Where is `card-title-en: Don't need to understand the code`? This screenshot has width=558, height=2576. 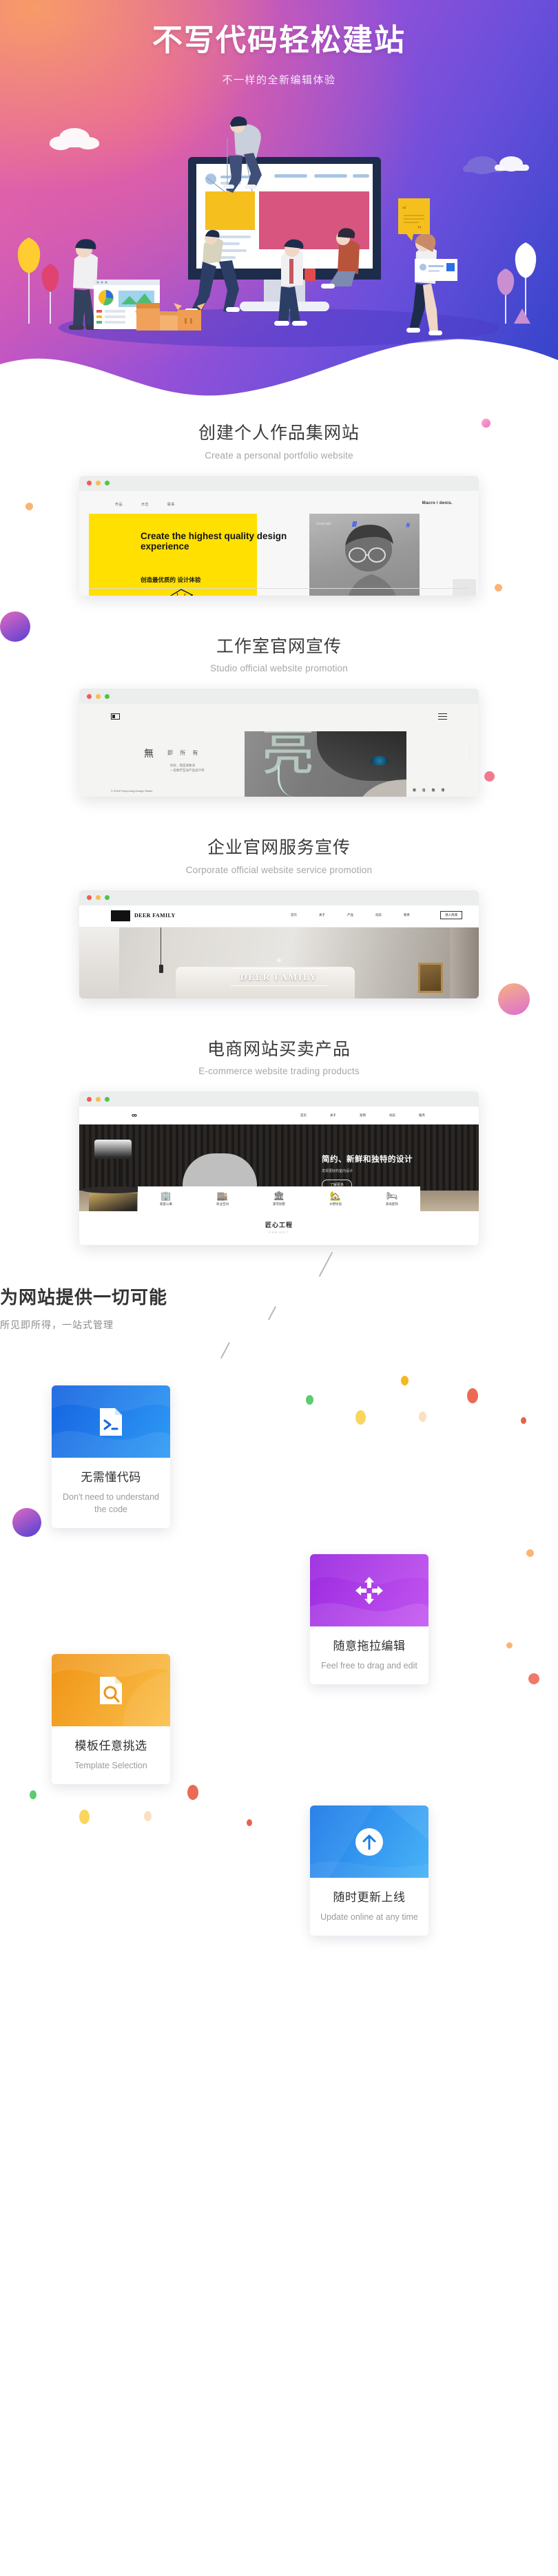 card-title-en: Don't need to understand the code is located at coordinates (111, 1503).